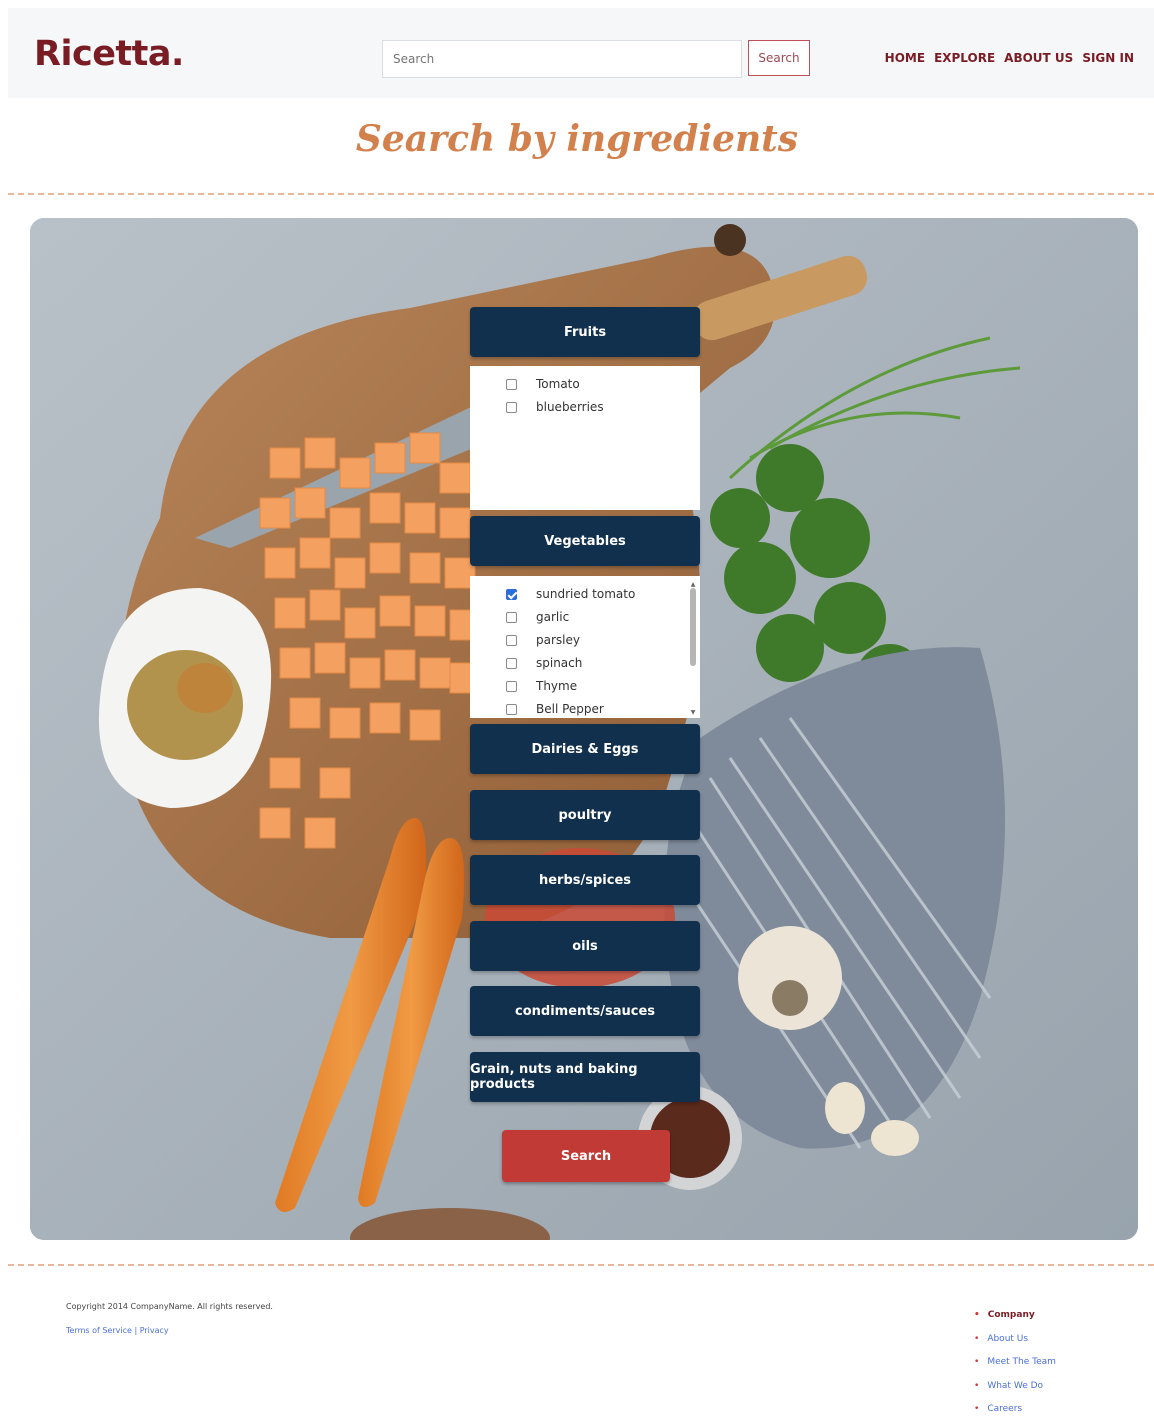 This screenshot has width=1154, height=1428. I want to click on footer-link-what-we-do: What We Do, so click(1015, 1393).